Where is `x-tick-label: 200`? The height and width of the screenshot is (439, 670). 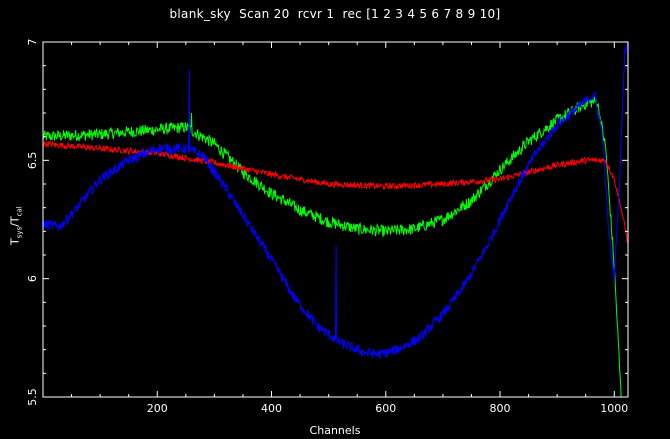
x-tick-label: 200 is located at coordinates (157, 408).